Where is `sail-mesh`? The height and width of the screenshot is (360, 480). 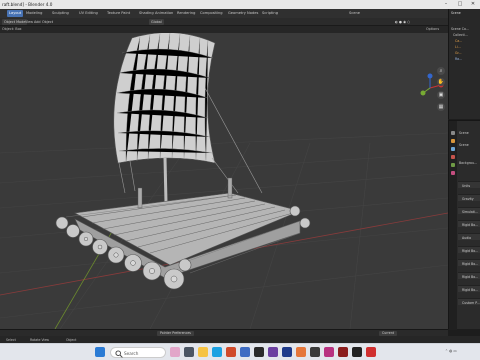
sail-mesh is located at coordinates (164, 98).